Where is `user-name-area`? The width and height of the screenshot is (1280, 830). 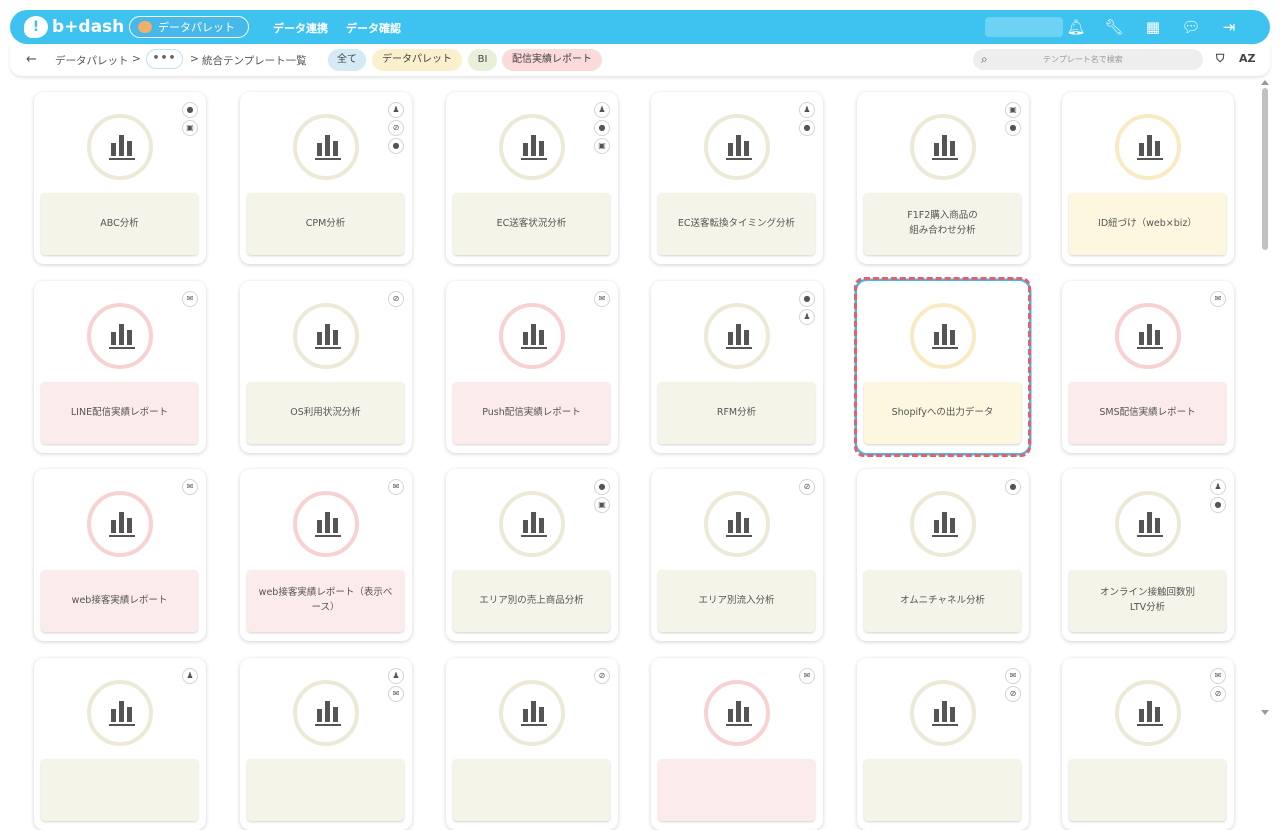 user-name-area is located at coordinates (1024, 27).